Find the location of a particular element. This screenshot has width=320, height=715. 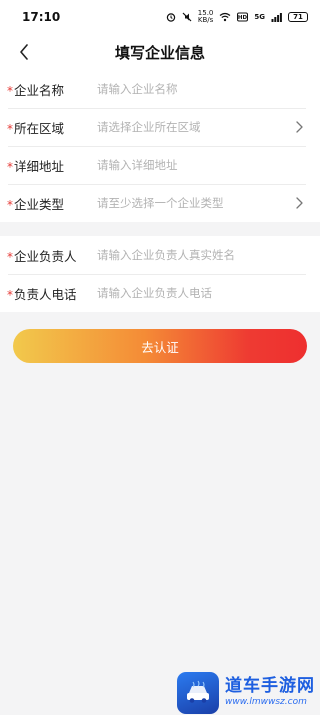

address-input: 请输入详细地址 is located at coordinates (137, 165).